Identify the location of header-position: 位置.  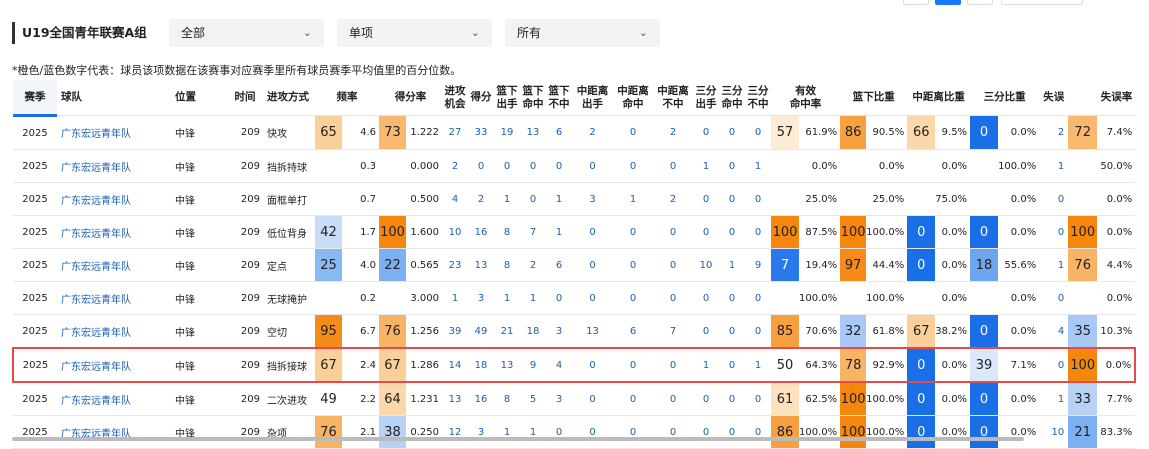
(199, 98).